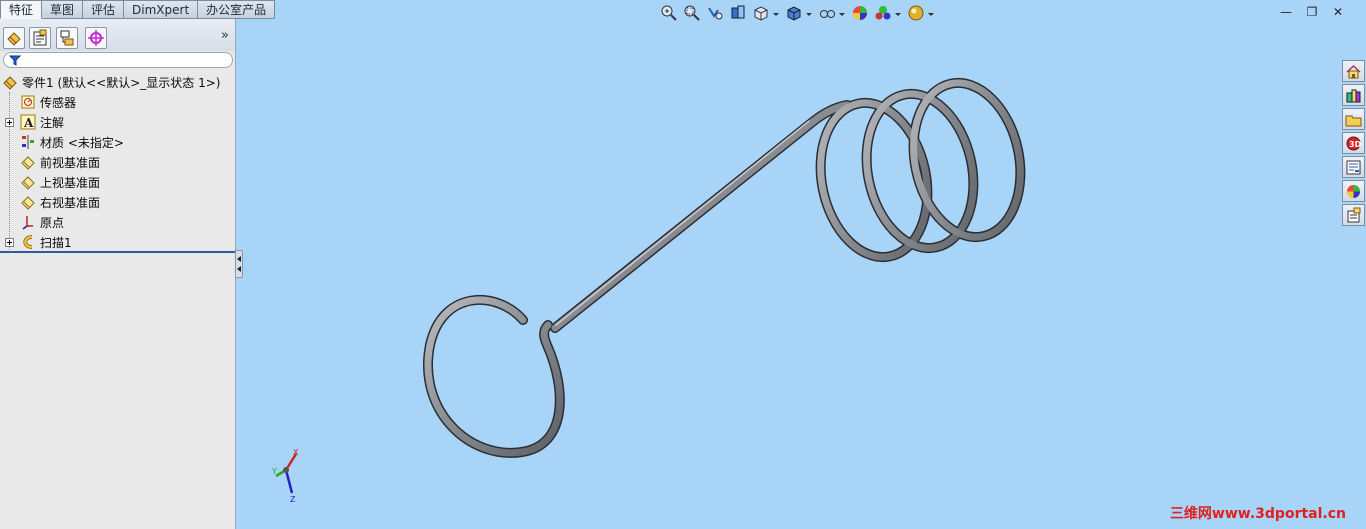 The height and width of the screenshot is (529, 1366). I want to click on hide-show-items-icon, so click(828, 14).